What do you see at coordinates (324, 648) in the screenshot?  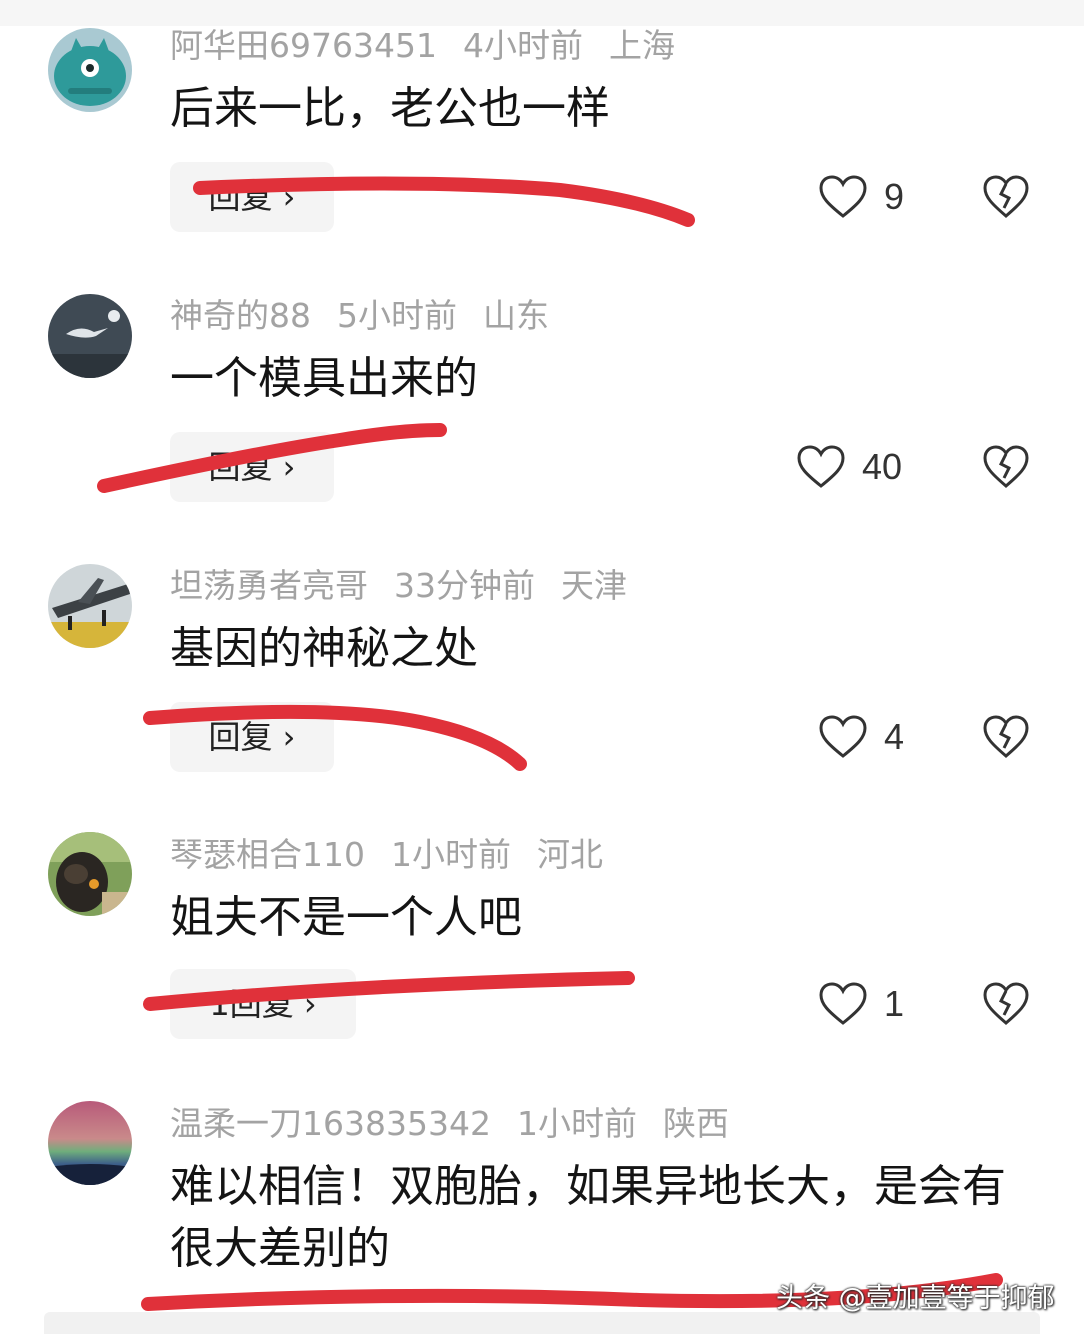 I see `comment-text: 基因的神秘之处` at bounding box center [324, 648].